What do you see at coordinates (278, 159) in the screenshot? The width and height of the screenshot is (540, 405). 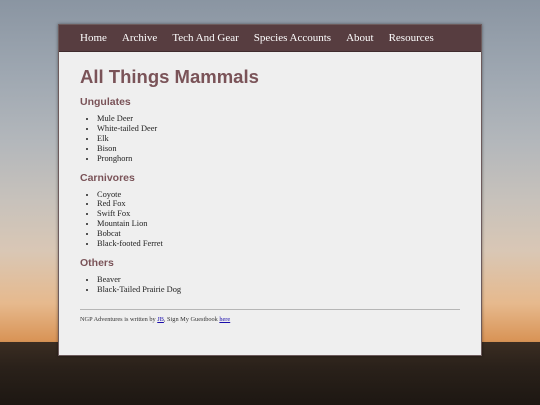 I see `list-item: Pronghorn` at bounding box center [278, 159].